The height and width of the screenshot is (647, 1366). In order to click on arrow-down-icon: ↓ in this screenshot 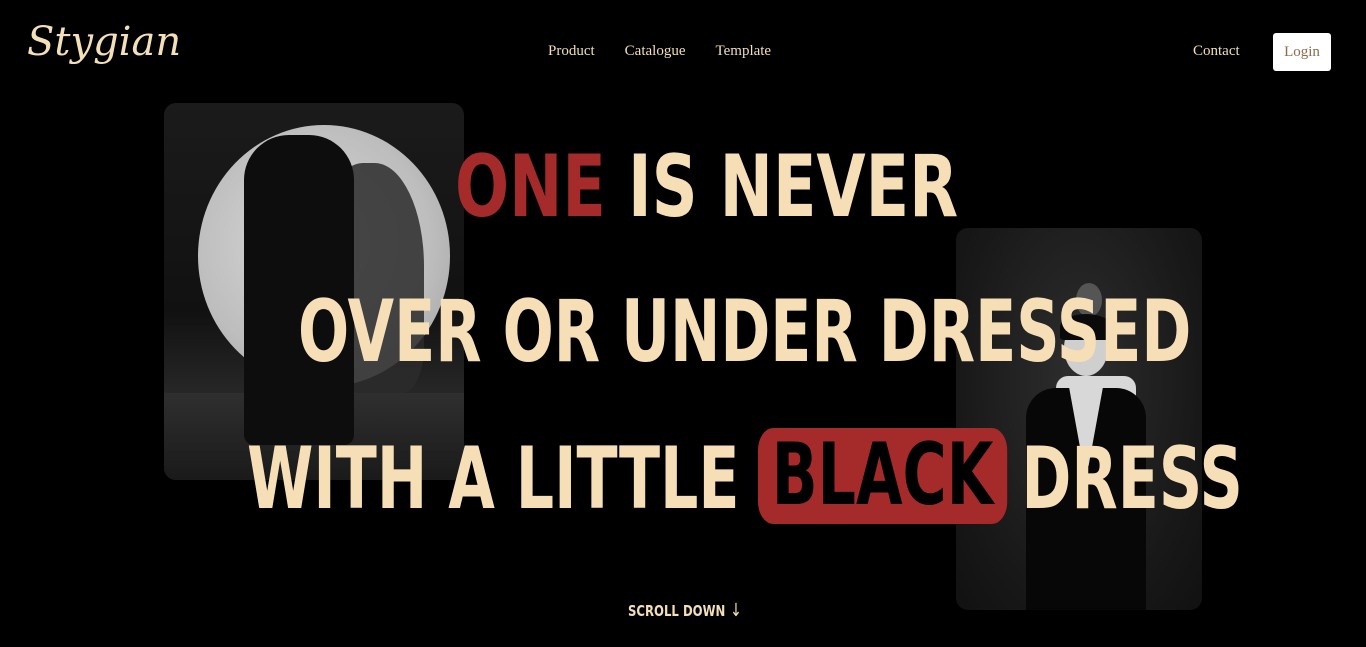, I will do `click(735, 610)`.